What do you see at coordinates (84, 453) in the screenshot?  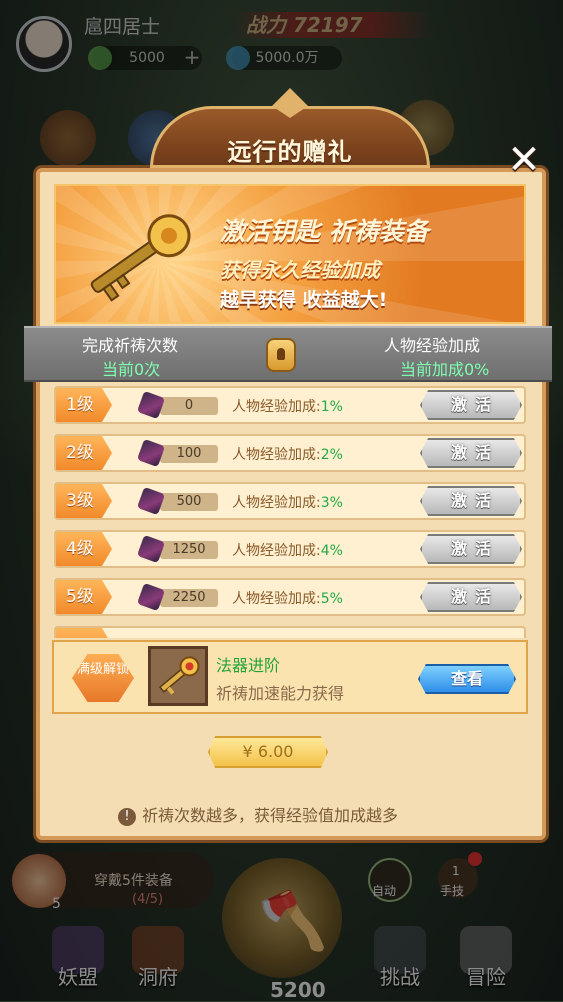 I see `level-tag: 2级` at bounding box center [84, 453].